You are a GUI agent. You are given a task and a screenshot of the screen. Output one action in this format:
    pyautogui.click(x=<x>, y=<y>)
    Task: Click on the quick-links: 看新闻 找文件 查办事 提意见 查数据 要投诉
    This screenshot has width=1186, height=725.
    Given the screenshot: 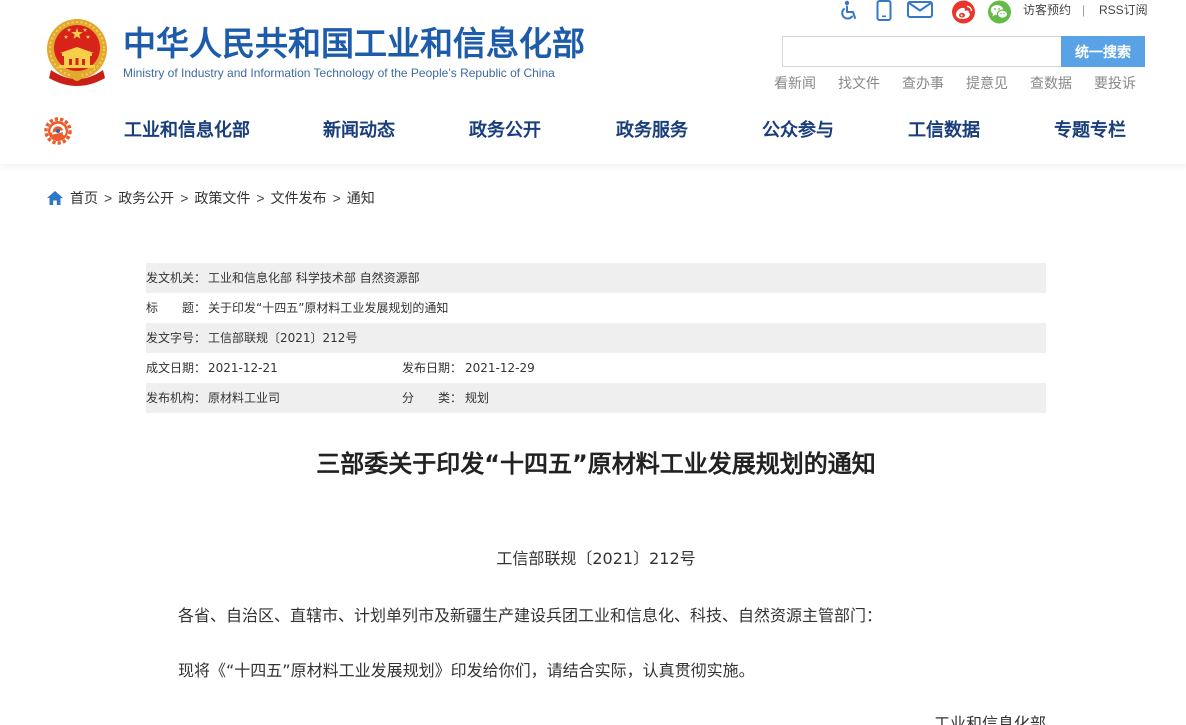 What is the action you would take?
    pyautogui.click(x=955, y=84)
    